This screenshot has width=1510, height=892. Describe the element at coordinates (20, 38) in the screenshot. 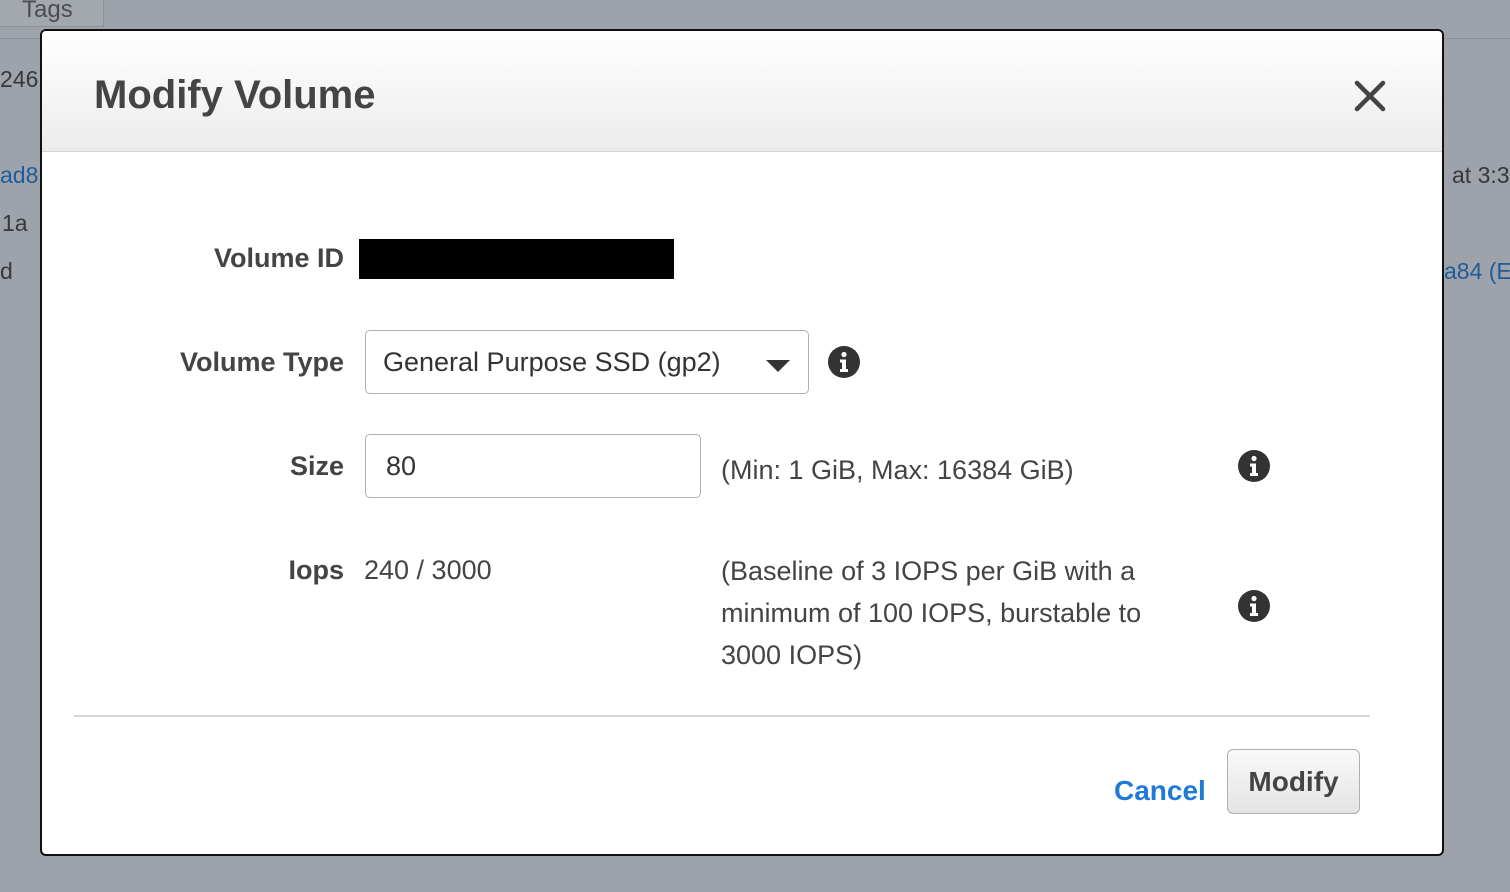

I see `background-tab-divider-left` at that location.